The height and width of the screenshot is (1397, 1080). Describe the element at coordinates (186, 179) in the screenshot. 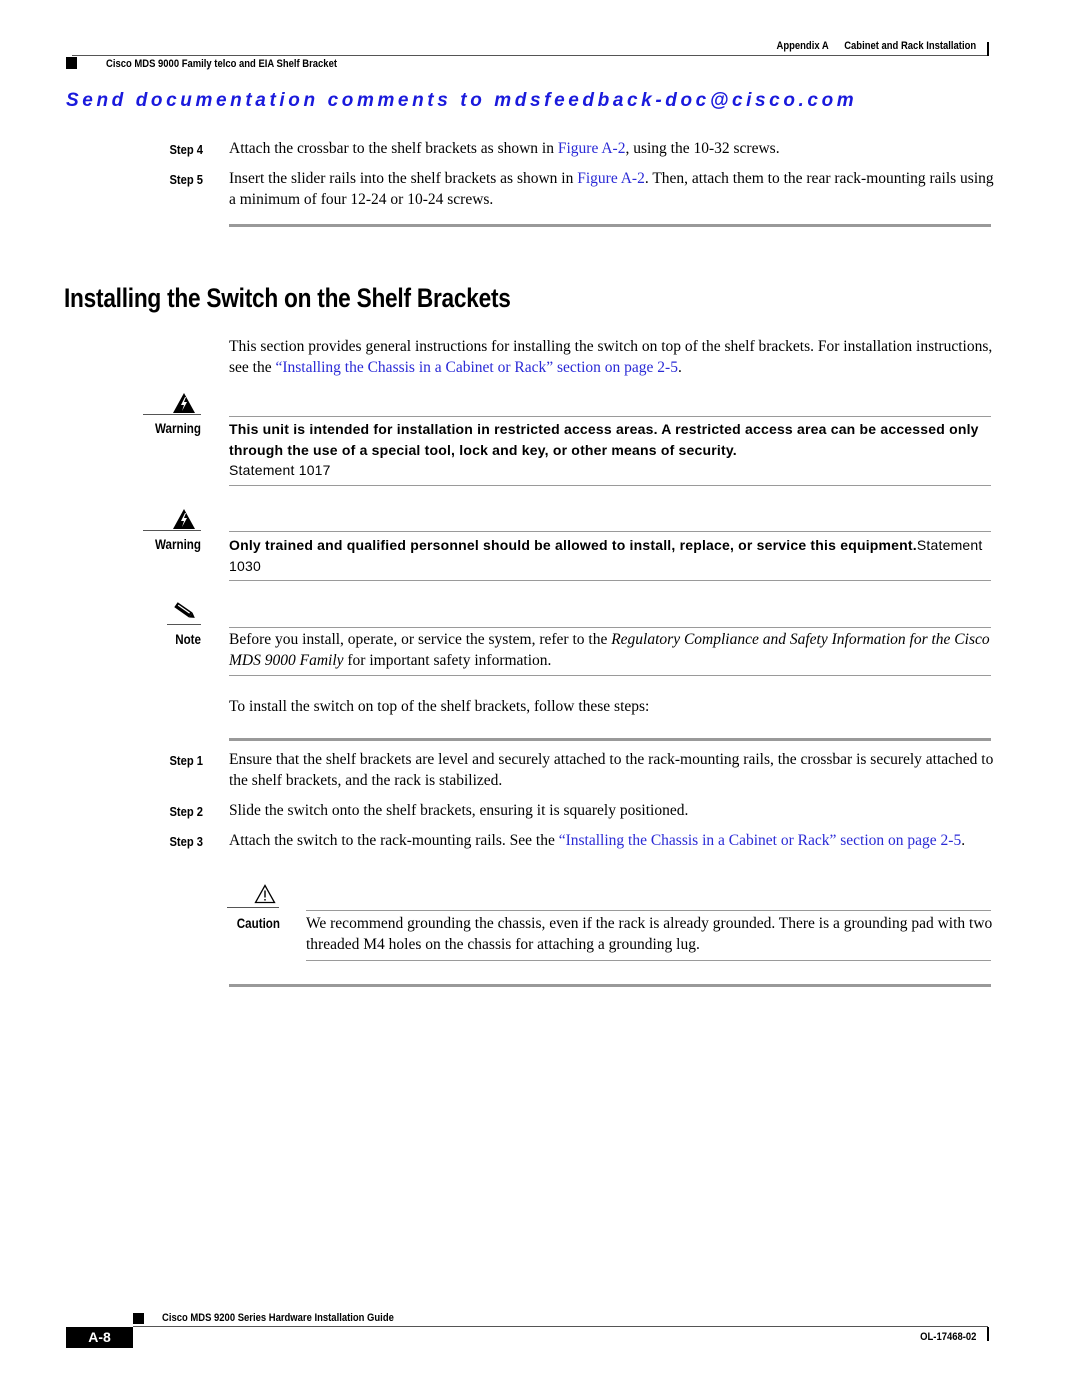

I see `step-label: Step 5` at that location.